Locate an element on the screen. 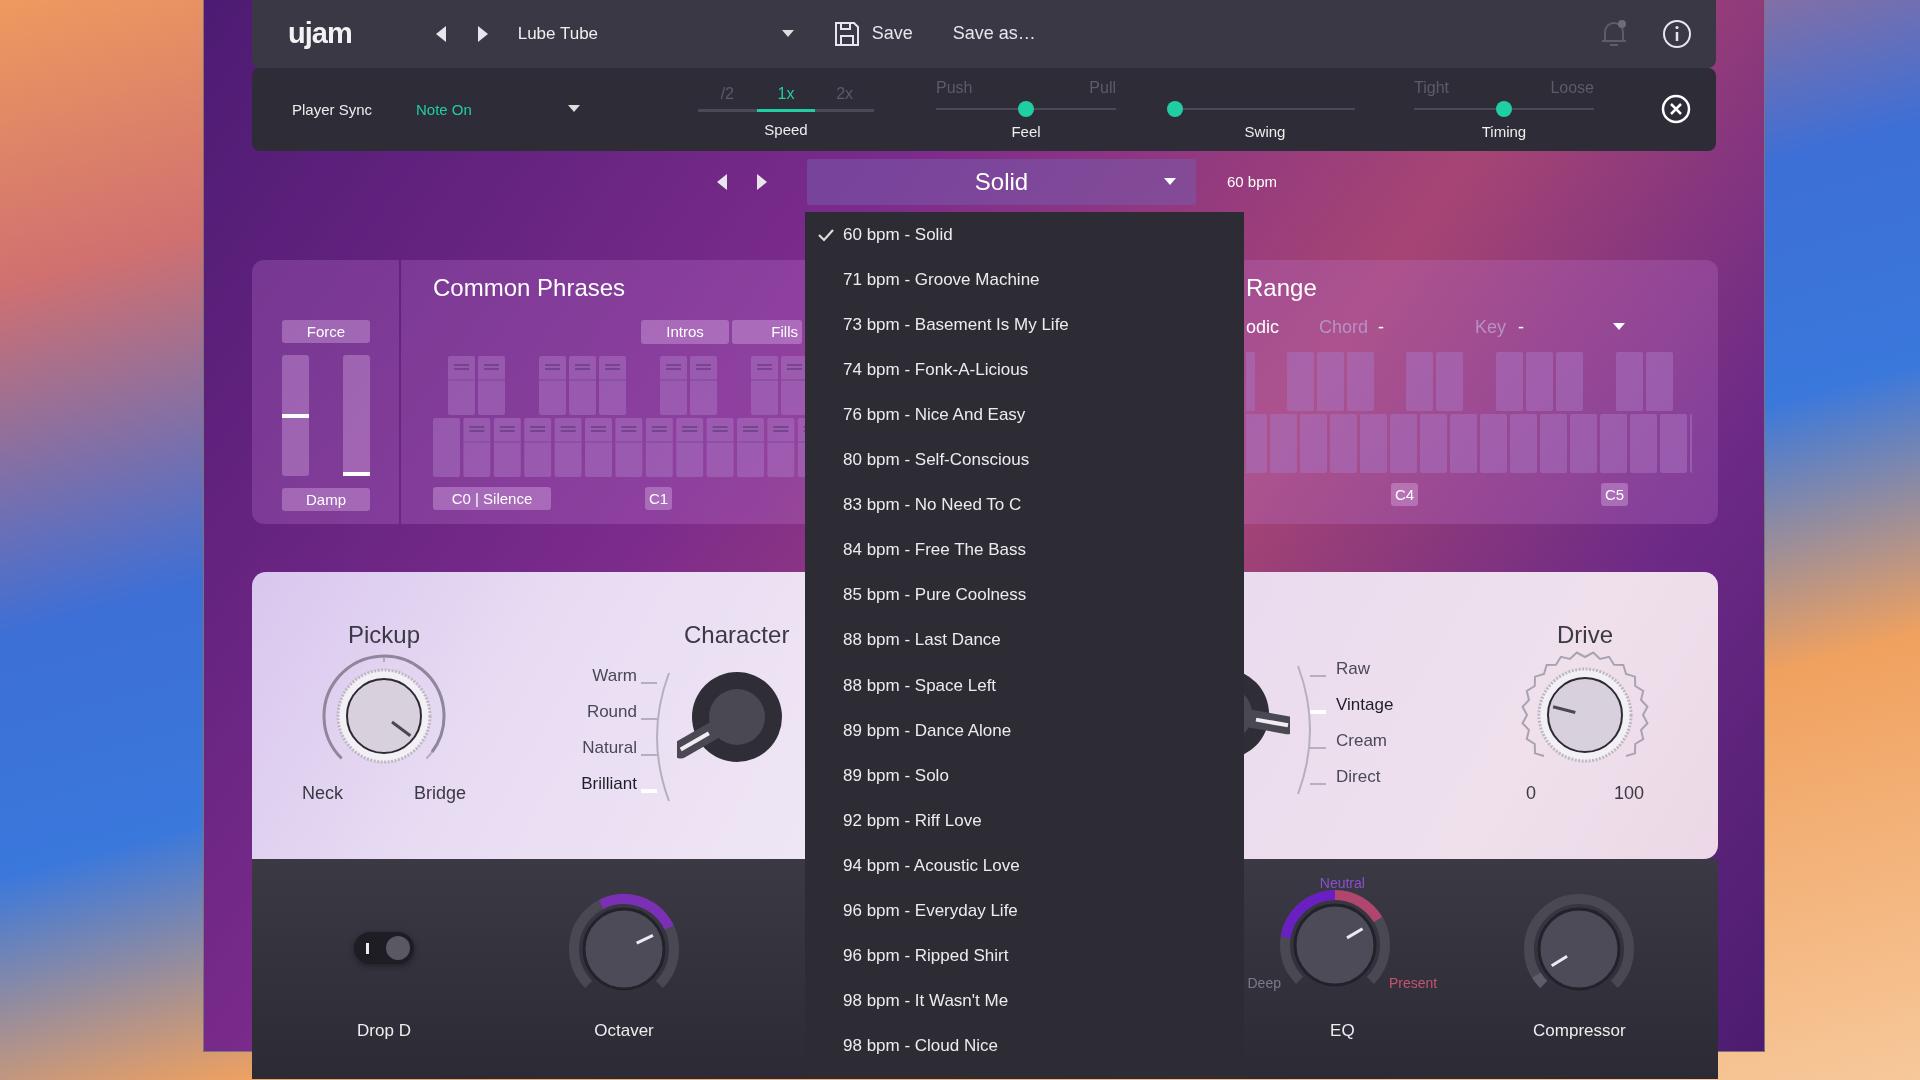 The width and height of the screenshot is (1920, 1080). preset-dropdown: Lube Tube is located at coordinates (655, 33).